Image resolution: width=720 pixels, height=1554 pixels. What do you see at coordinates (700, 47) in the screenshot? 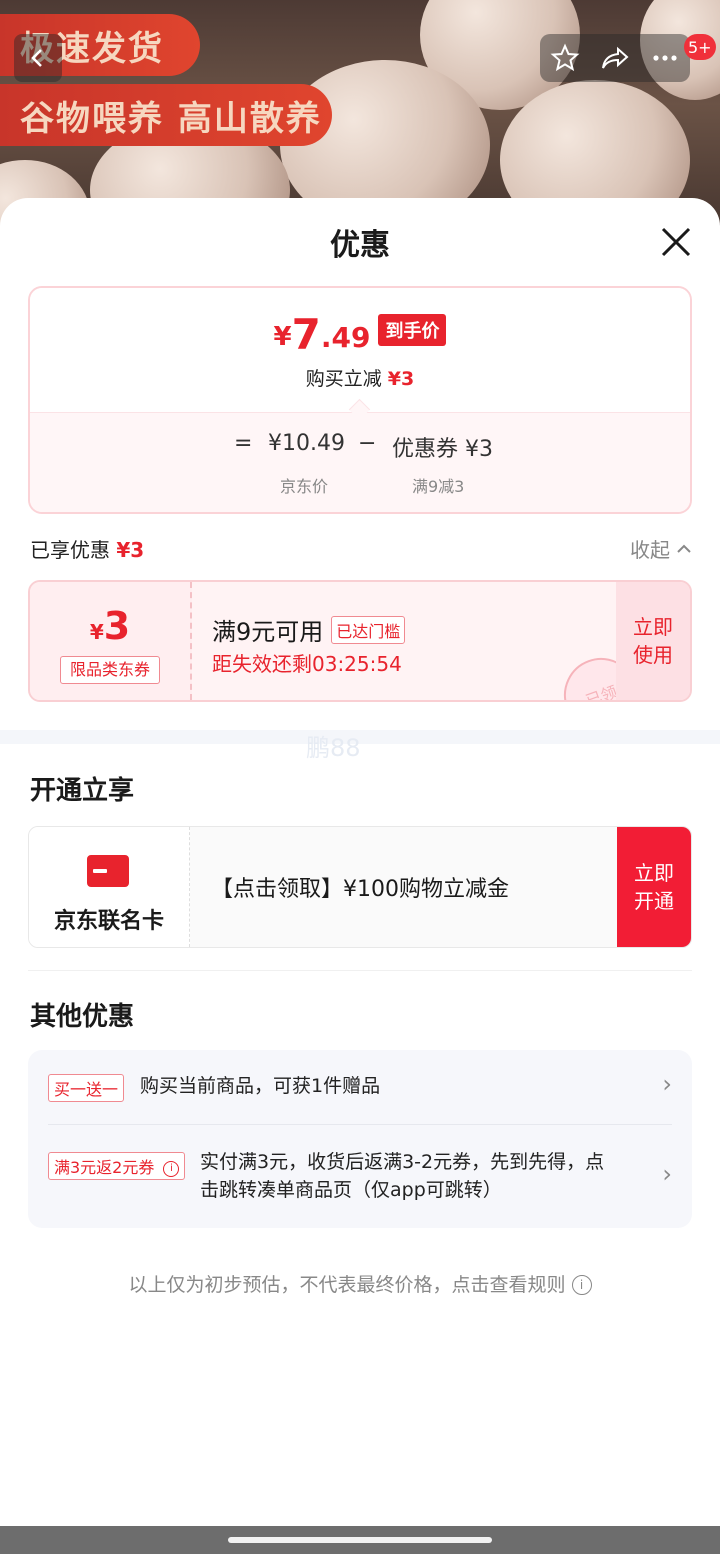
I see `message-count-badge: 5+` at bounding box center [700, 47].